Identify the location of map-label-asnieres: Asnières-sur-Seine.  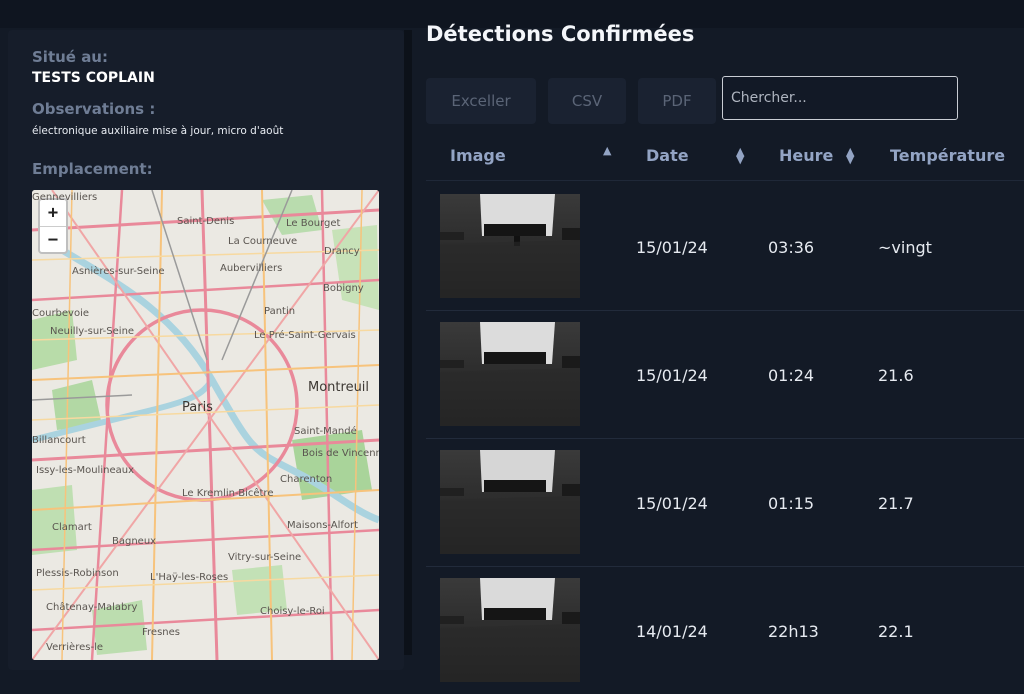
(118, 271).